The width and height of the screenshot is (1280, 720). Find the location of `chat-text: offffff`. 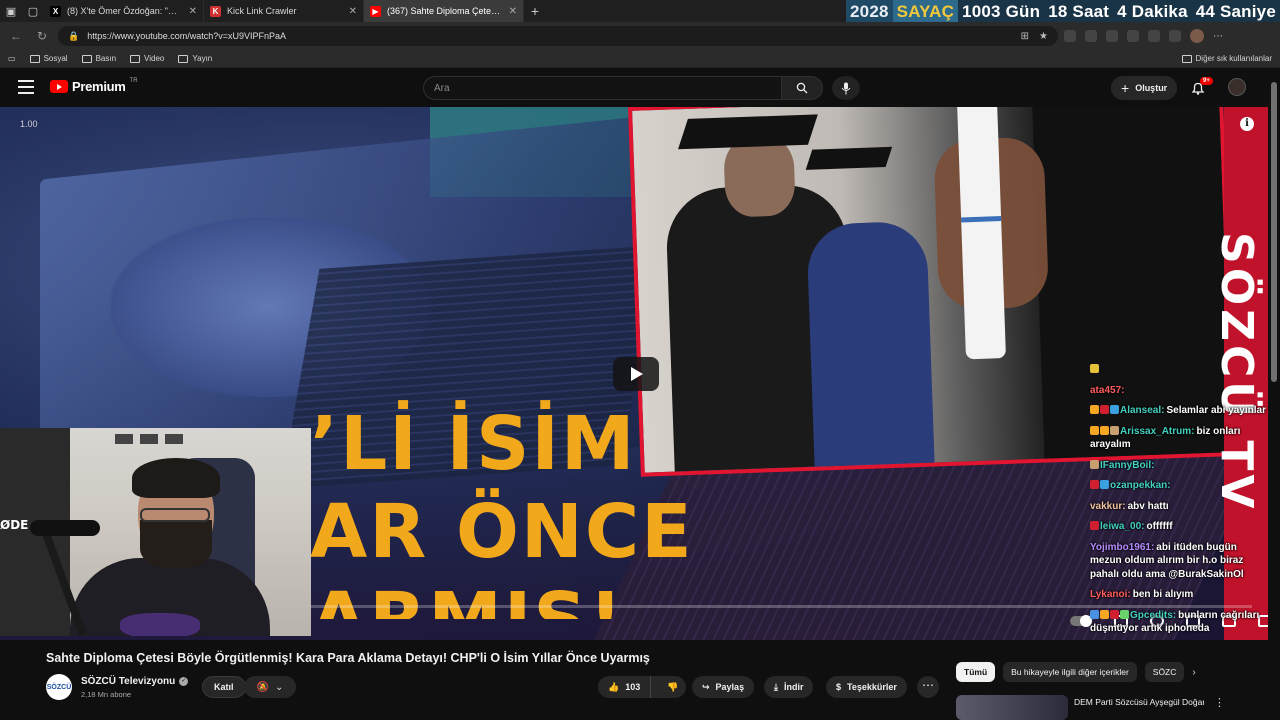

chat-text: offffff is located at coordinates (1159, 526).